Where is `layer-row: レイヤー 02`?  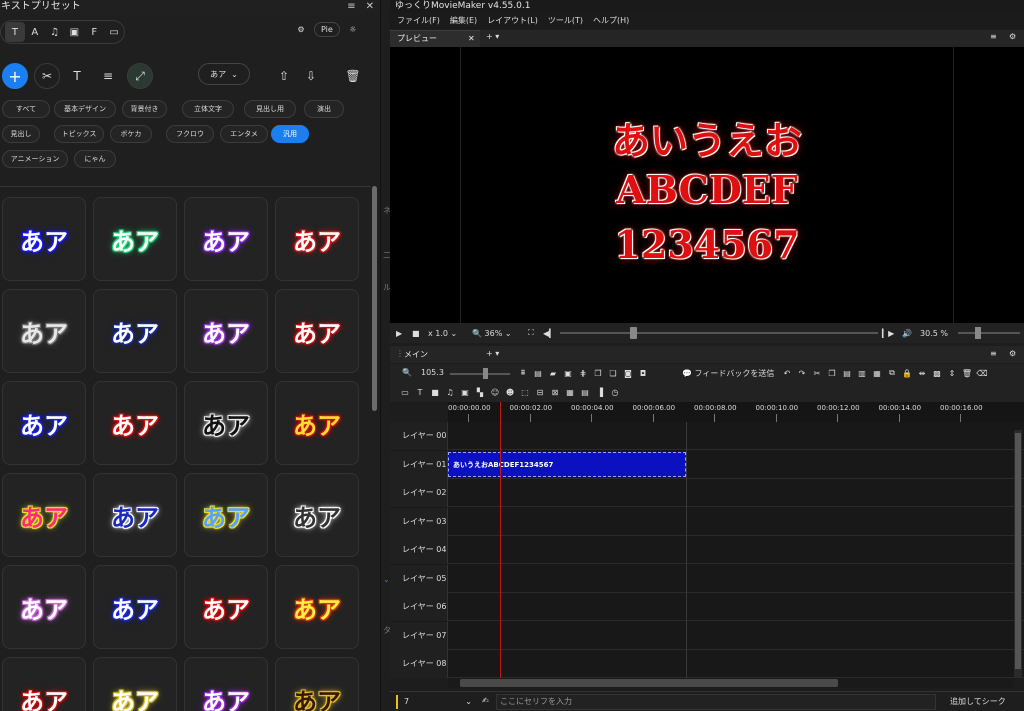
layer-row: レイヤー 02 is located at coordinates (707, 493).